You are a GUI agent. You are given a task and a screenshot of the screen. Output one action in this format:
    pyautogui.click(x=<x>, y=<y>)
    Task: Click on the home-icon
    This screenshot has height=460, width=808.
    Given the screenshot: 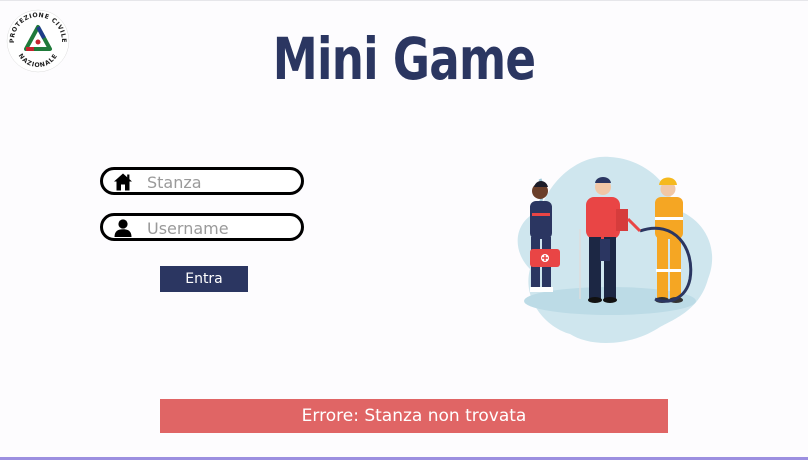 What is the action you would take?
    pyautogui.click(x=123, y=182)
    